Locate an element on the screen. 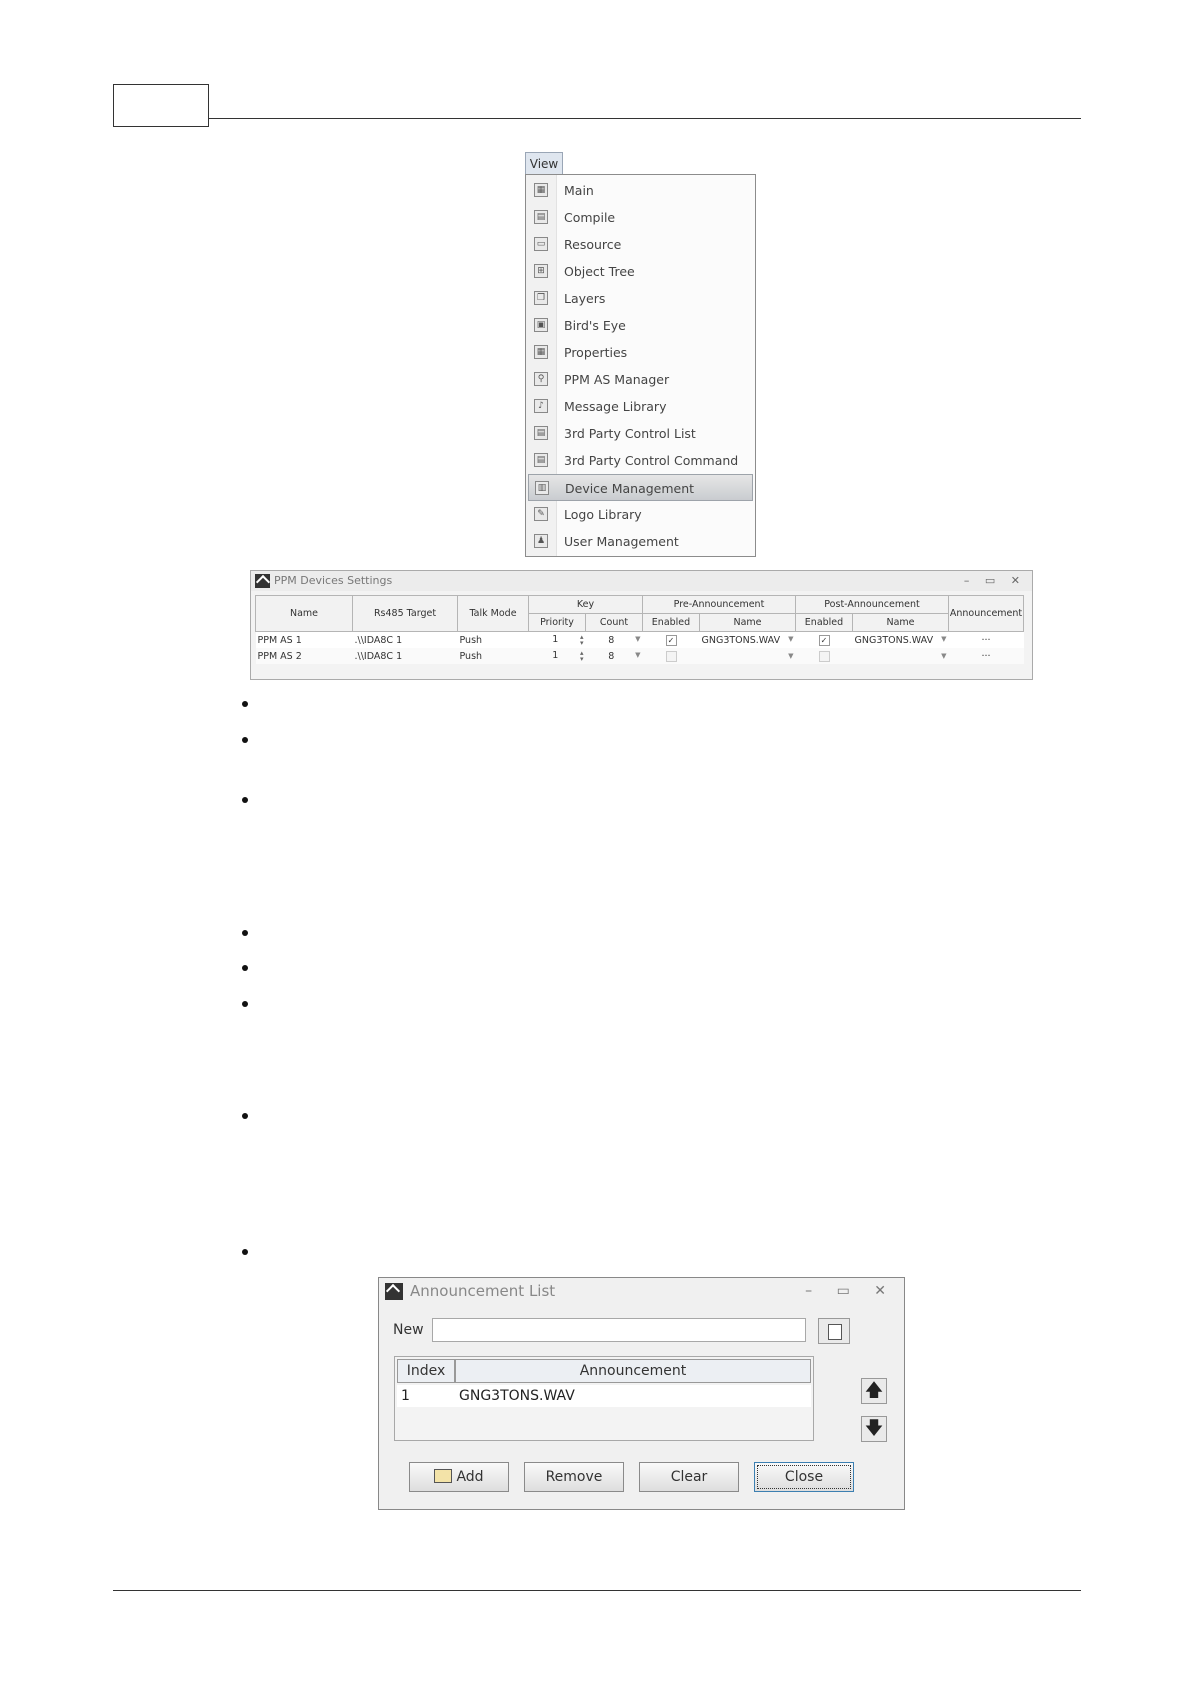 The width and height of the screenshot is (1190, 1684). menu-item-label: Resource is located at coordinates (593, 244).